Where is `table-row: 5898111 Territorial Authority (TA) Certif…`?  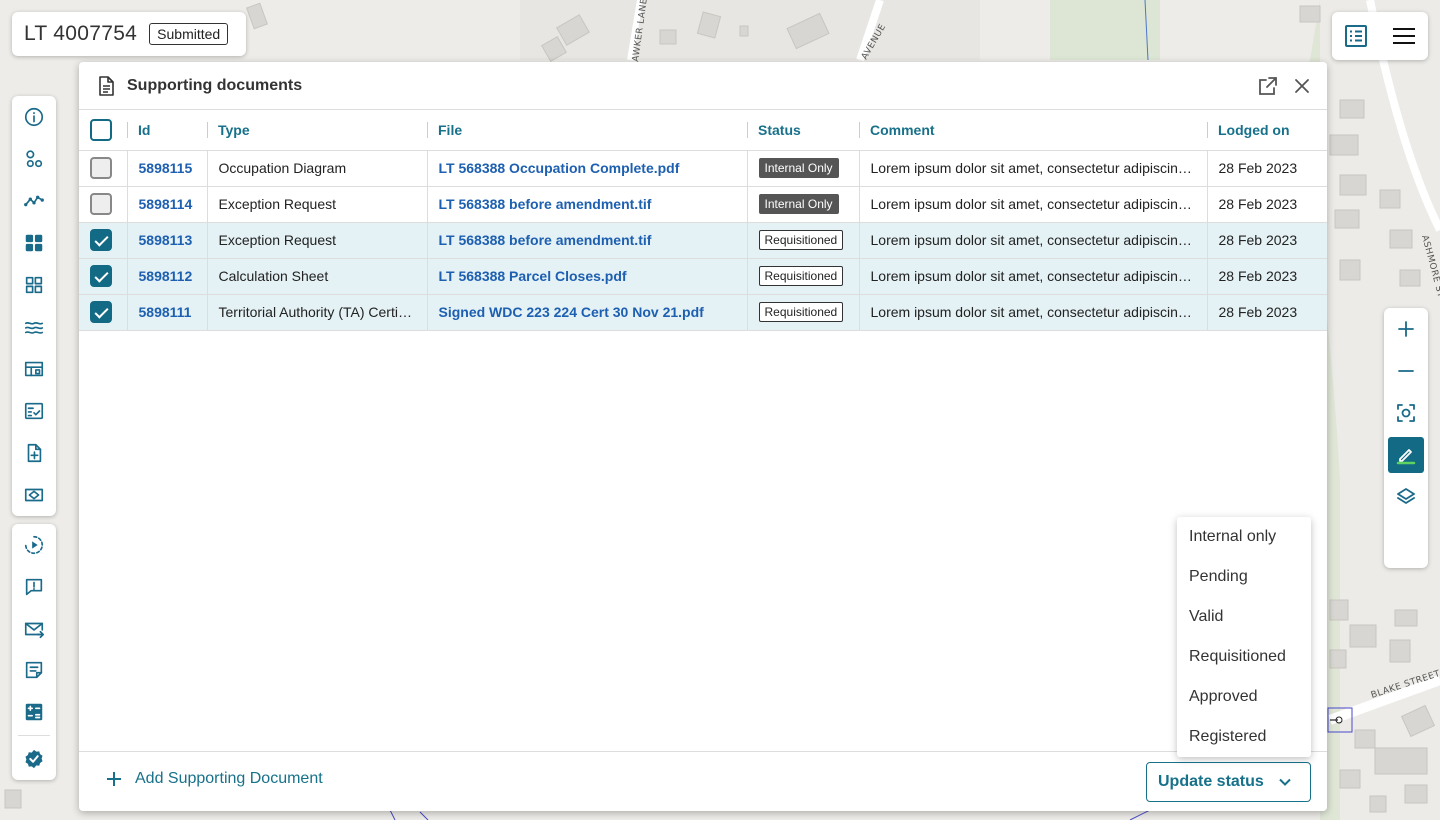
table-row: 5898111 Territorial Authority (TA) Certif… is located at coordinates (703, 312).